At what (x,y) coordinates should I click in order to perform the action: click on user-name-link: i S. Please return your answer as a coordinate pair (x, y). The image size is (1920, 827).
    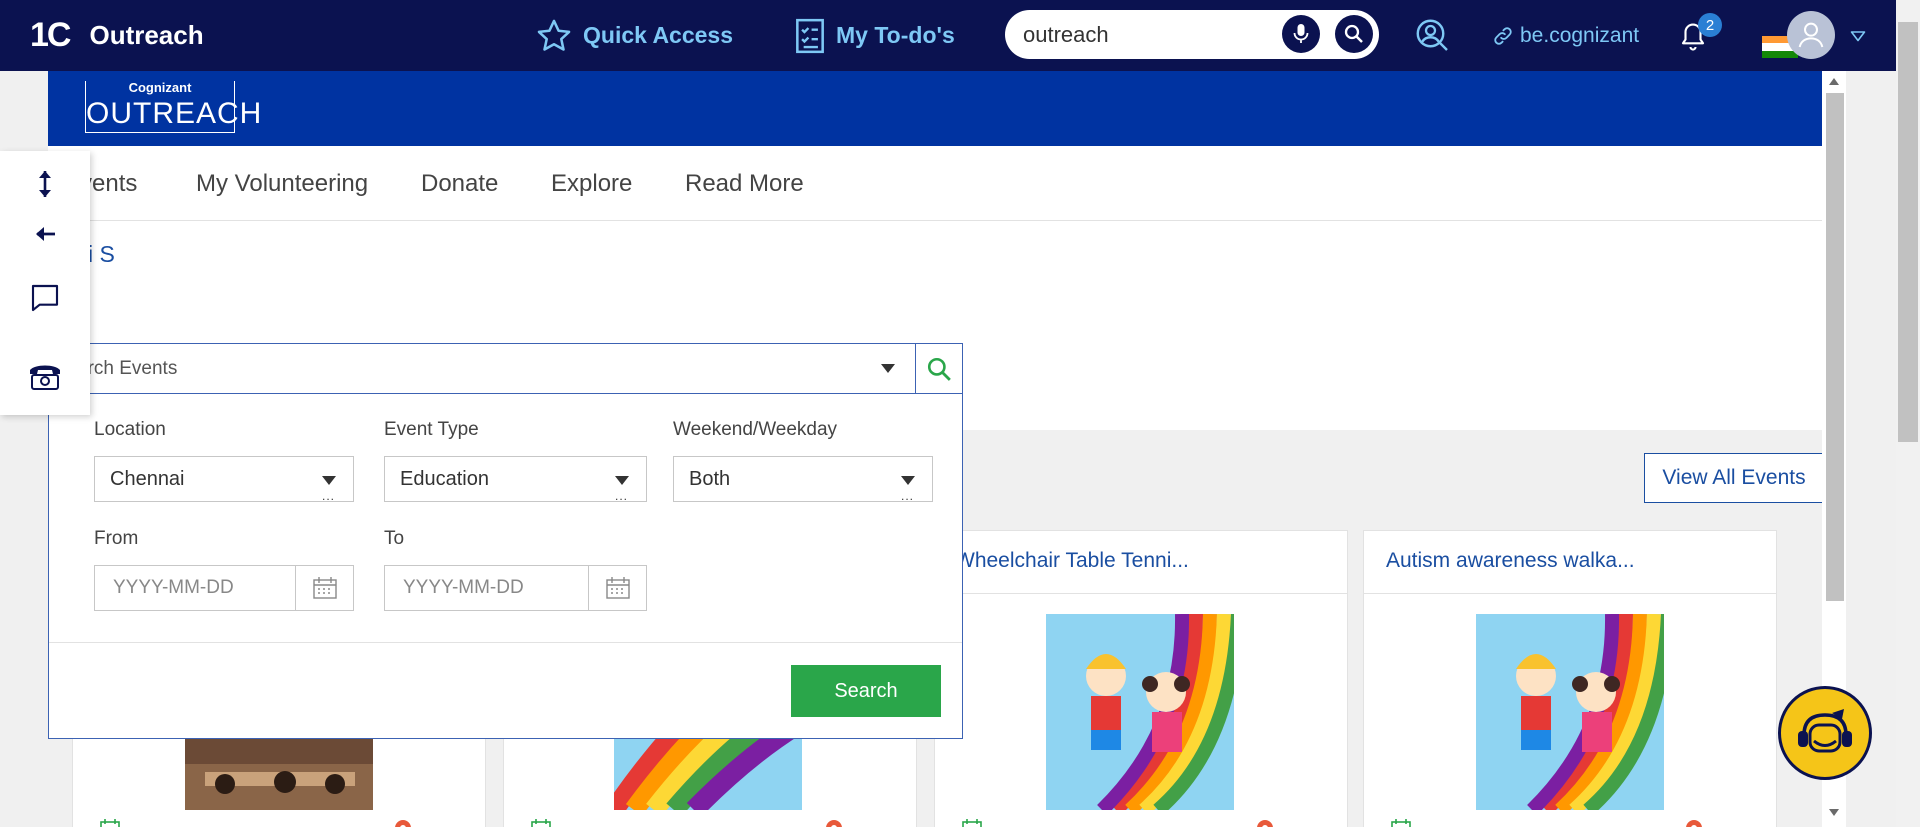
    Looking at the image, I should click on (101, 254).